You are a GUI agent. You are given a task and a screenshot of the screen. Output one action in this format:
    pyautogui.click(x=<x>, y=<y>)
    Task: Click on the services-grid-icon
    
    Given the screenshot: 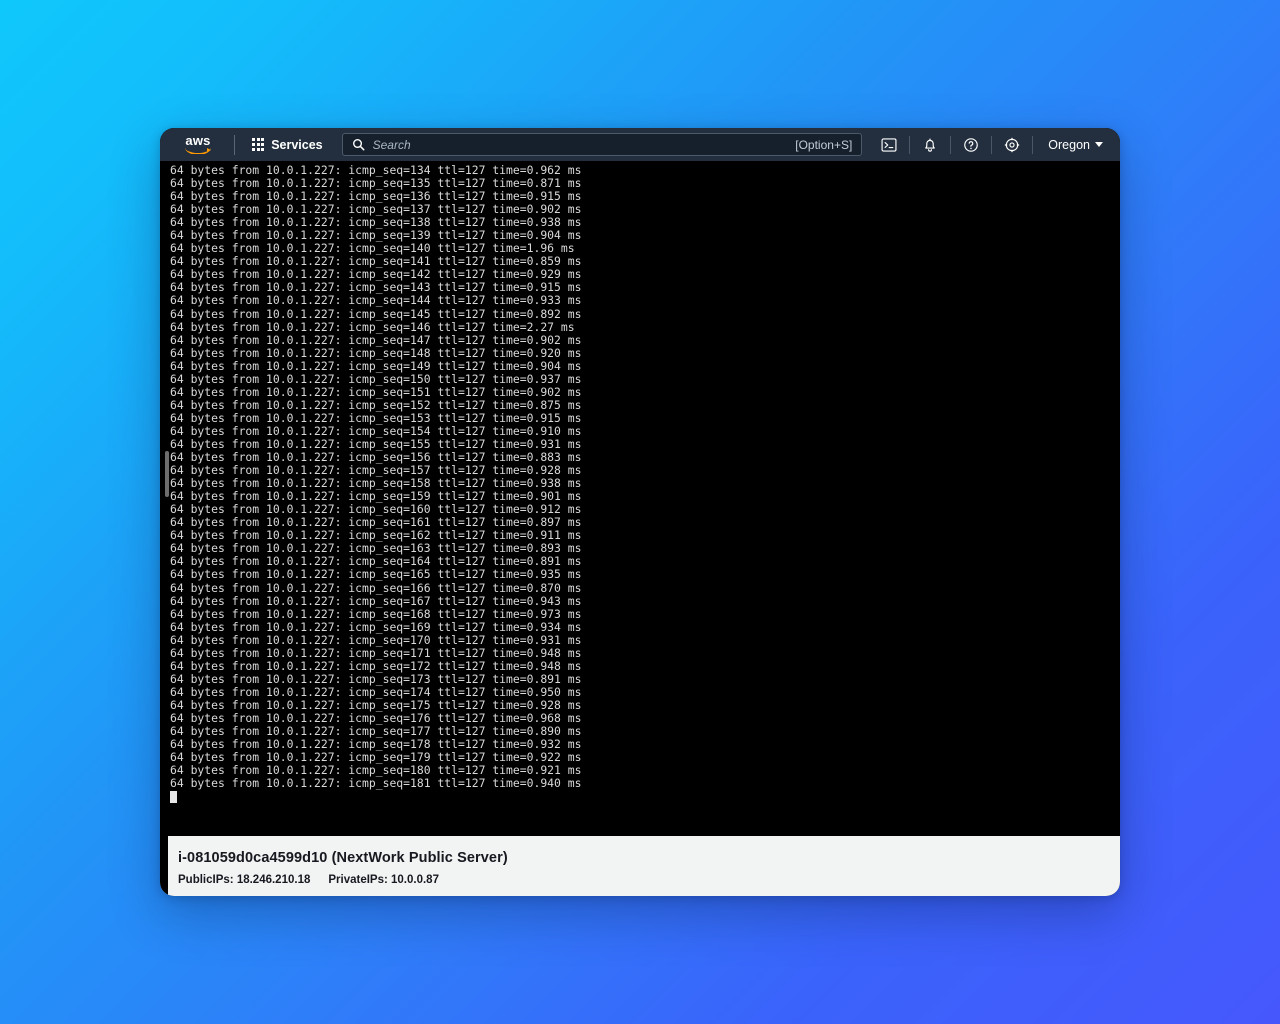 What is the action you would take?
    pyautogui.click(x=258, y=144)
    